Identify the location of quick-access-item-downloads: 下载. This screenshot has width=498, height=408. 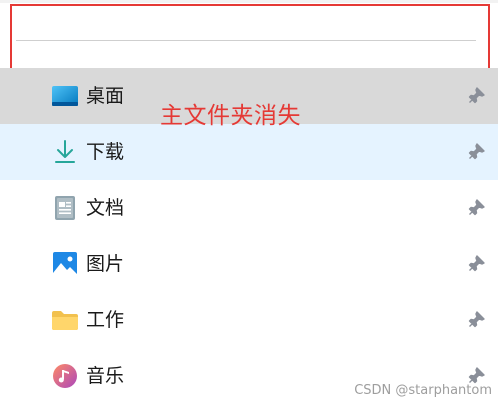
(249, 152).